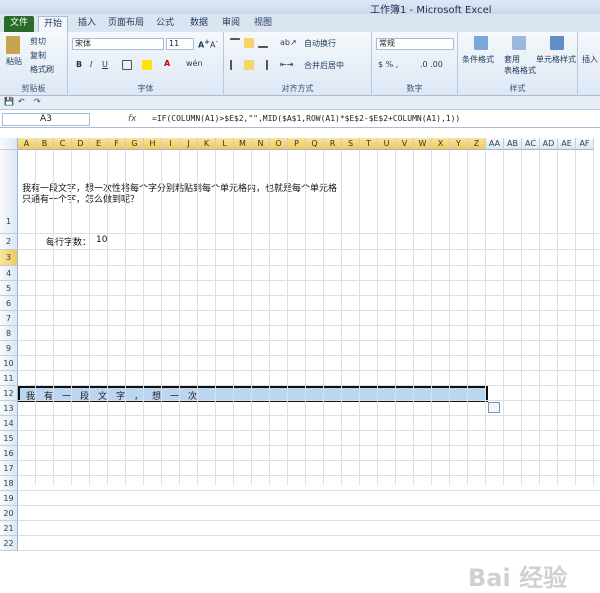 The height and width of the screenshot is (593, 600). I want to click on table-format-icon, so click(519, 43).